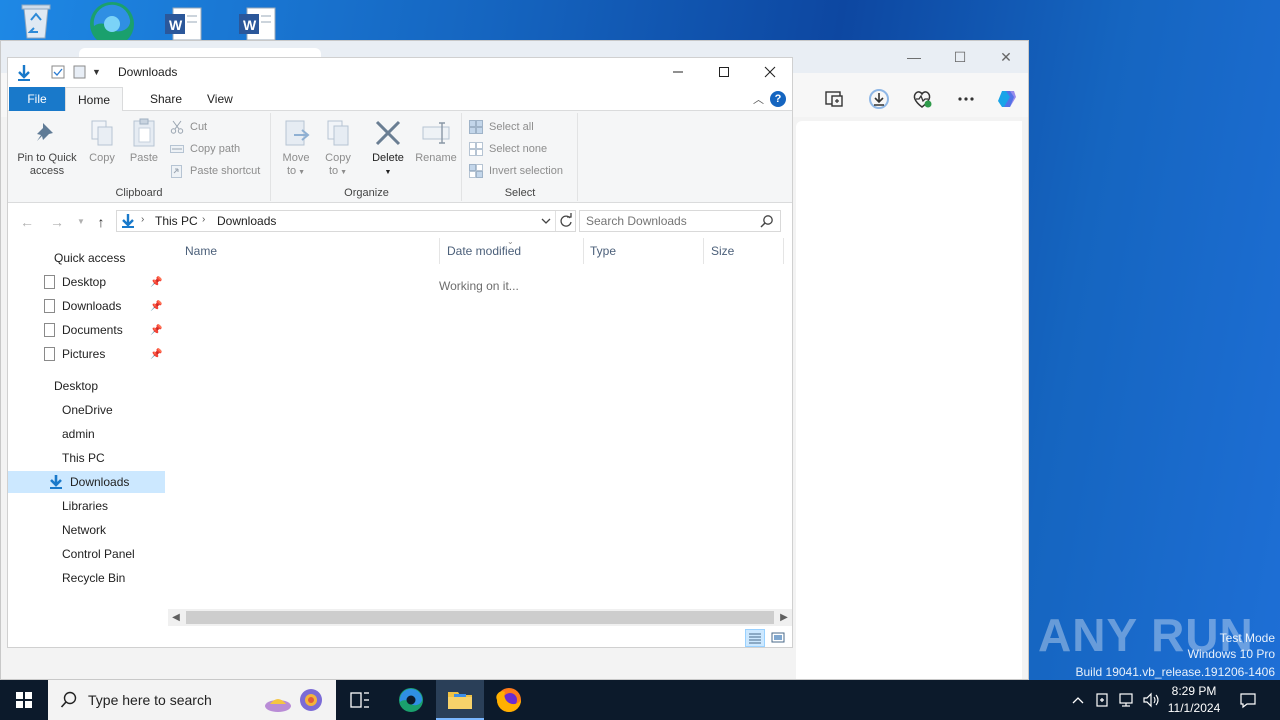  What do you see at coordinates (546, 222) in the screenshot?
I see `address-dropdown-icon` at bounding box center [546, 222].